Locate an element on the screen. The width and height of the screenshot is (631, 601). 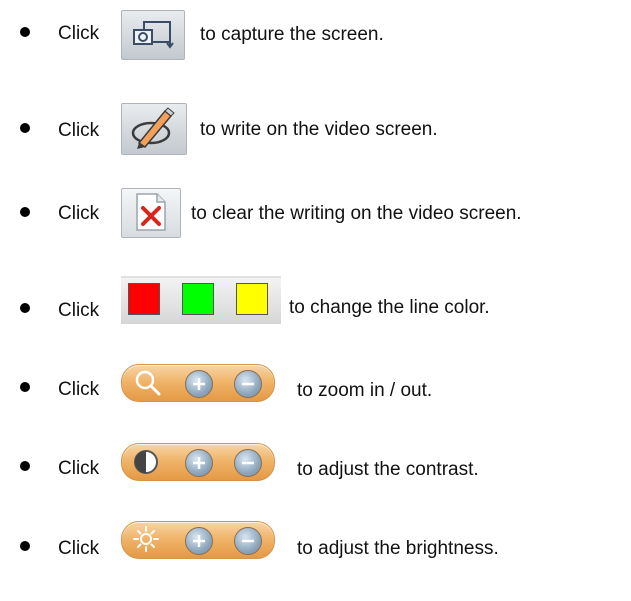
green-swatch is located at coordinates (198, 299).